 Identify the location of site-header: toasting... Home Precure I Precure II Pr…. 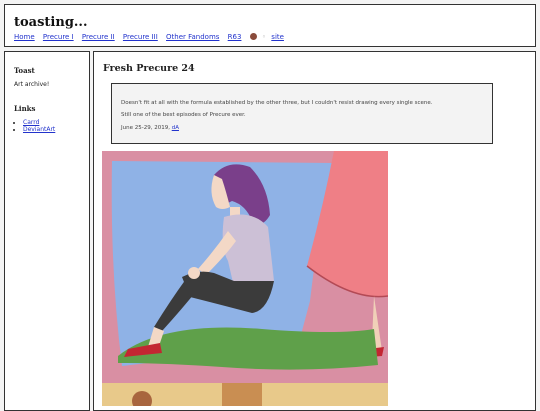
(270, 25).